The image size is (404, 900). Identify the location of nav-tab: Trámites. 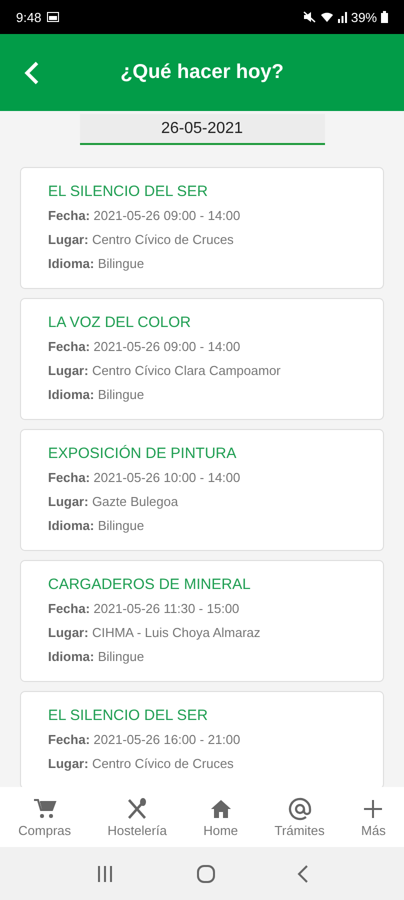
(299, 817).